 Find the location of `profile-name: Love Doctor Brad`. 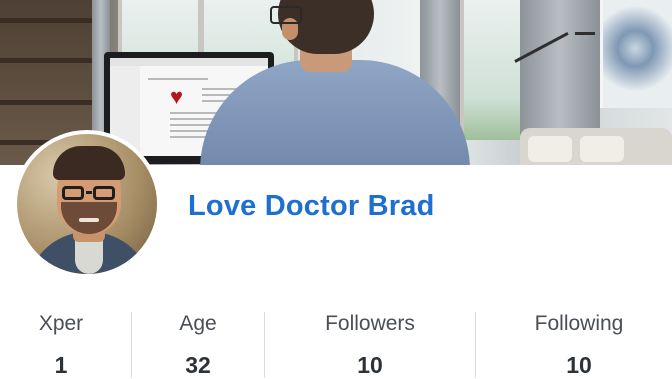

profile-name: Love Doctor Brad is located at coordinates (311, 206).